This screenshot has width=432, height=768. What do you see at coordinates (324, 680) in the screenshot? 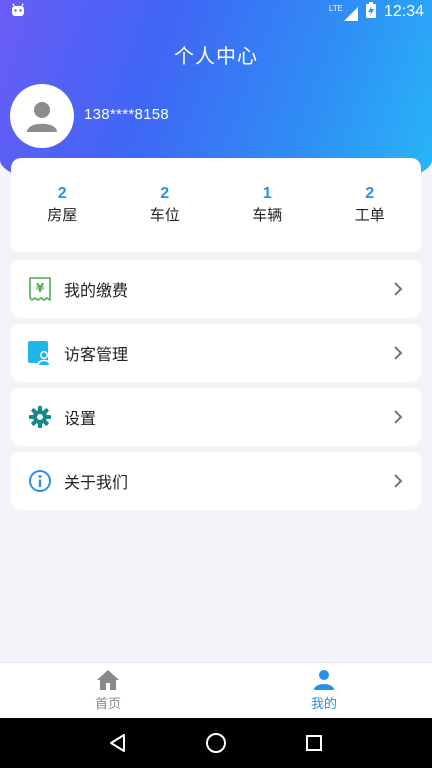
I see `person-icon` at bounding box center [324, 680].